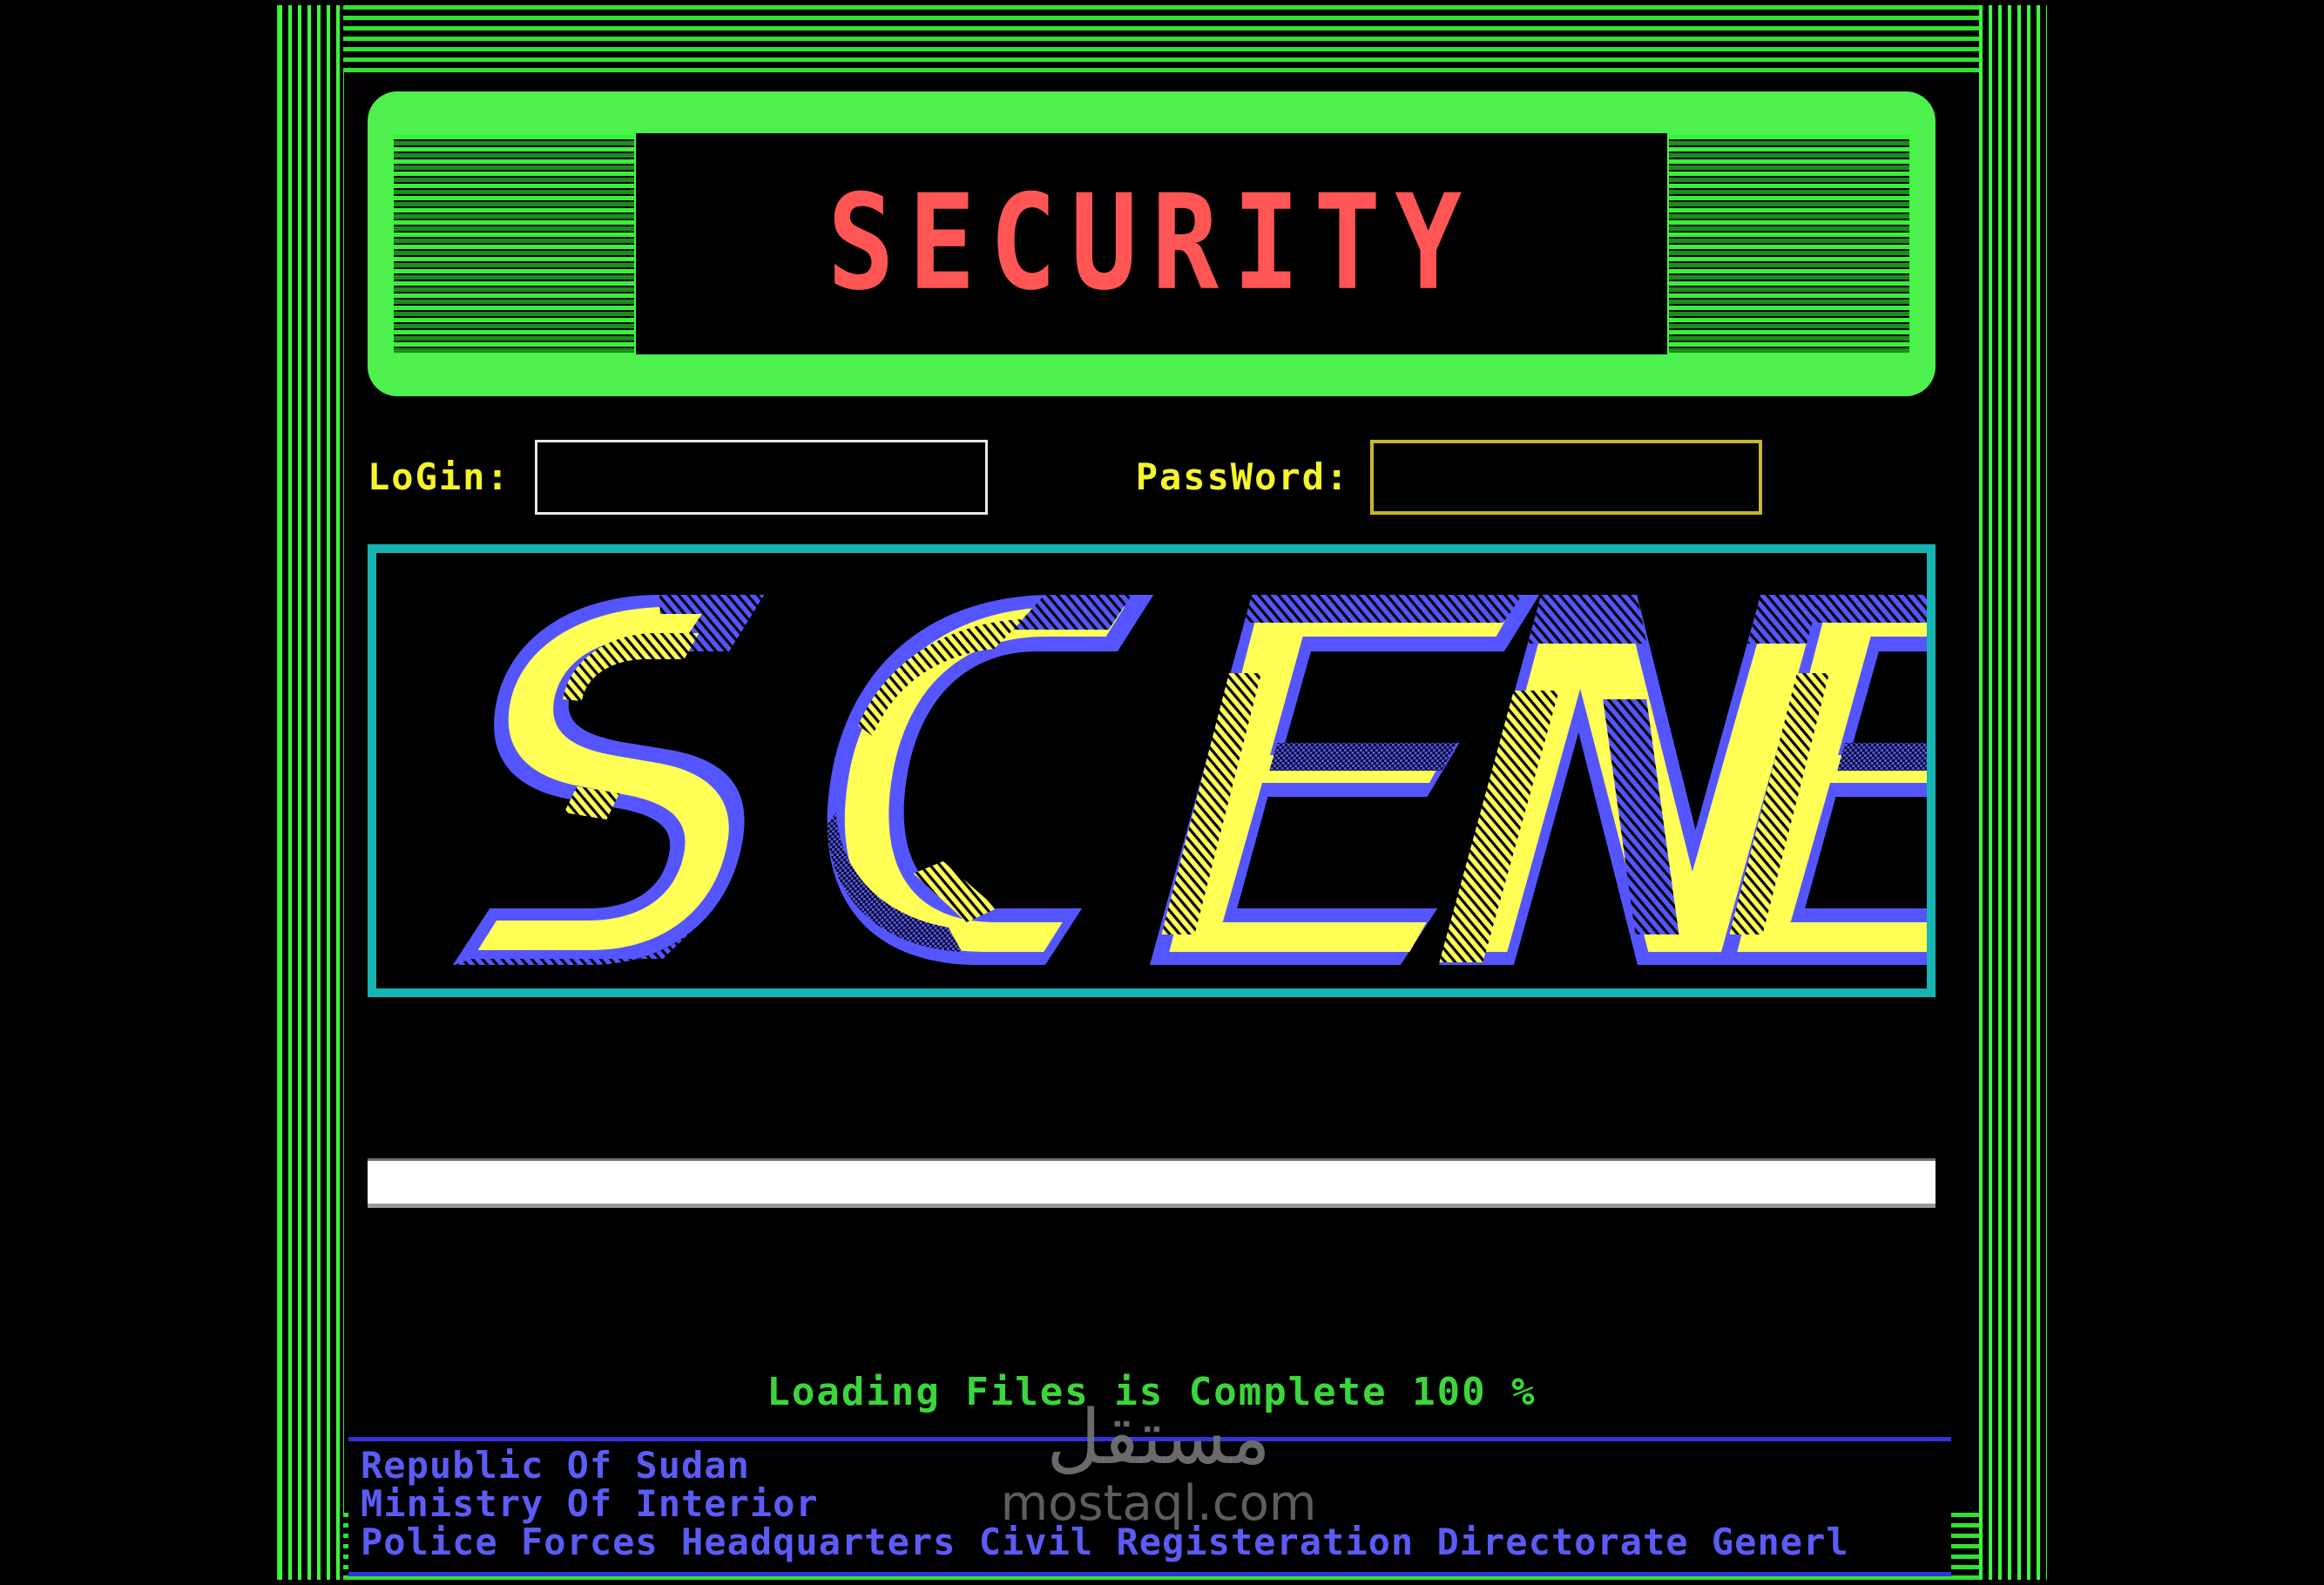  I want to click on page-title: SECURITY, so click(1151, 243).